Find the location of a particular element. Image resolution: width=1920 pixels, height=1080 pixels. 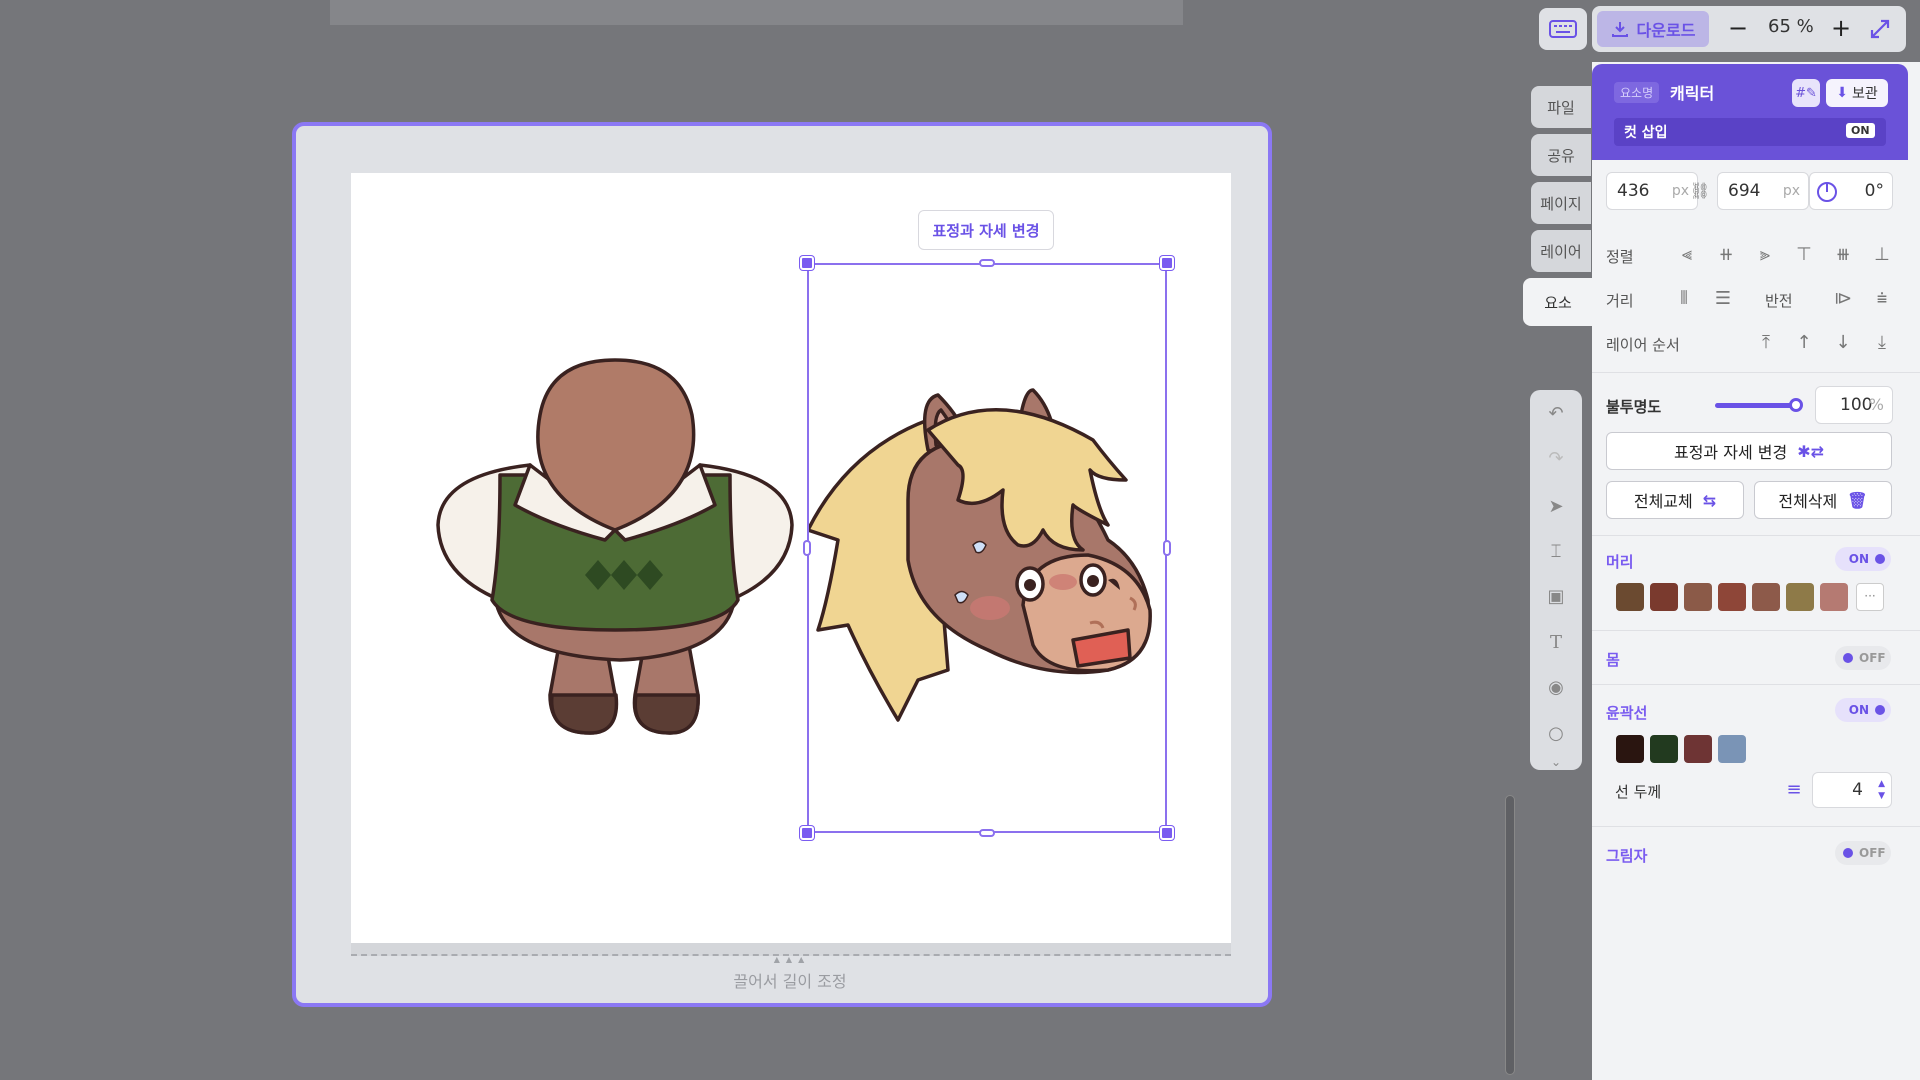

body-toggle: OFF is located at coordinates (1863, 658).